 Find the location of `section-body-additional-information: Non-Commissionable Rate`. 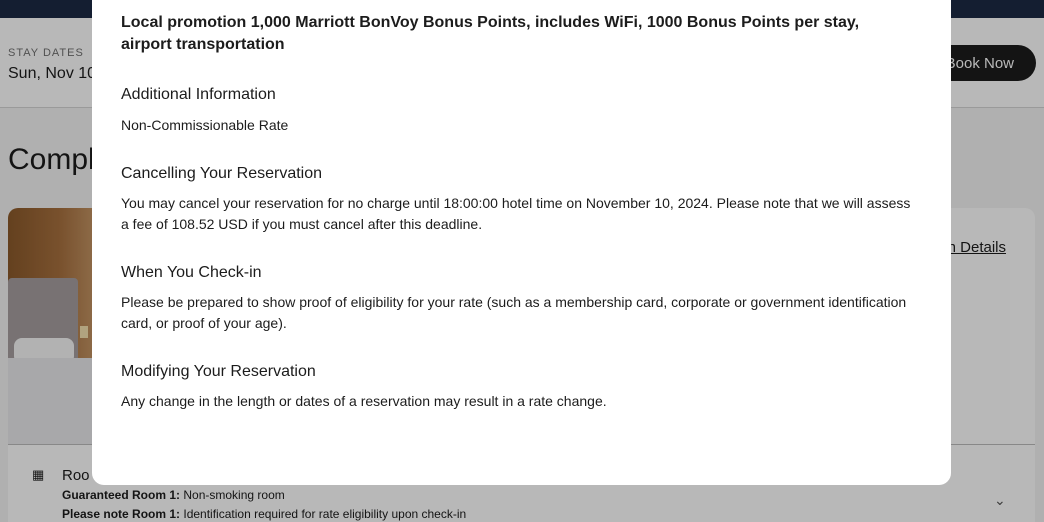

section-body-additional-information: Non-Commissionable Rate is located at coordinates (205, 125).